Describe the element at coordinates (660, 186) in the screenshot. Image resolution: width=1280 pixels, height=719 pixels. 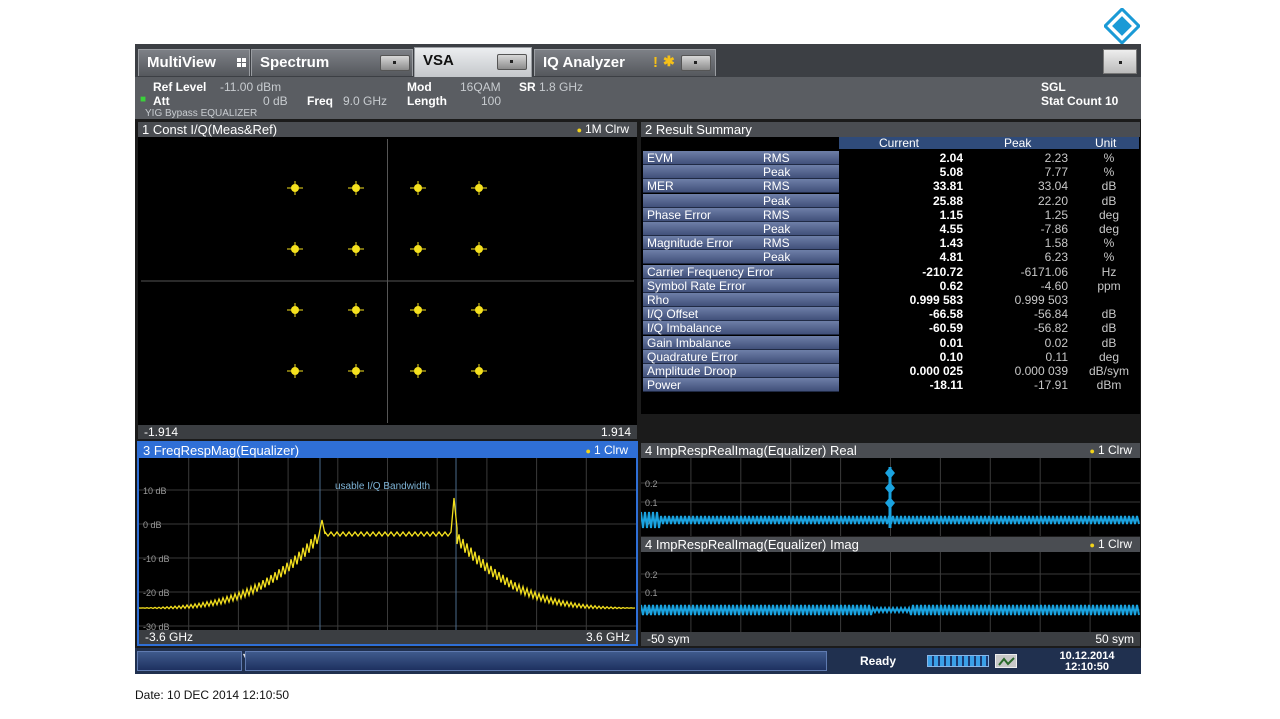
I see `row-name: MER` at that location.